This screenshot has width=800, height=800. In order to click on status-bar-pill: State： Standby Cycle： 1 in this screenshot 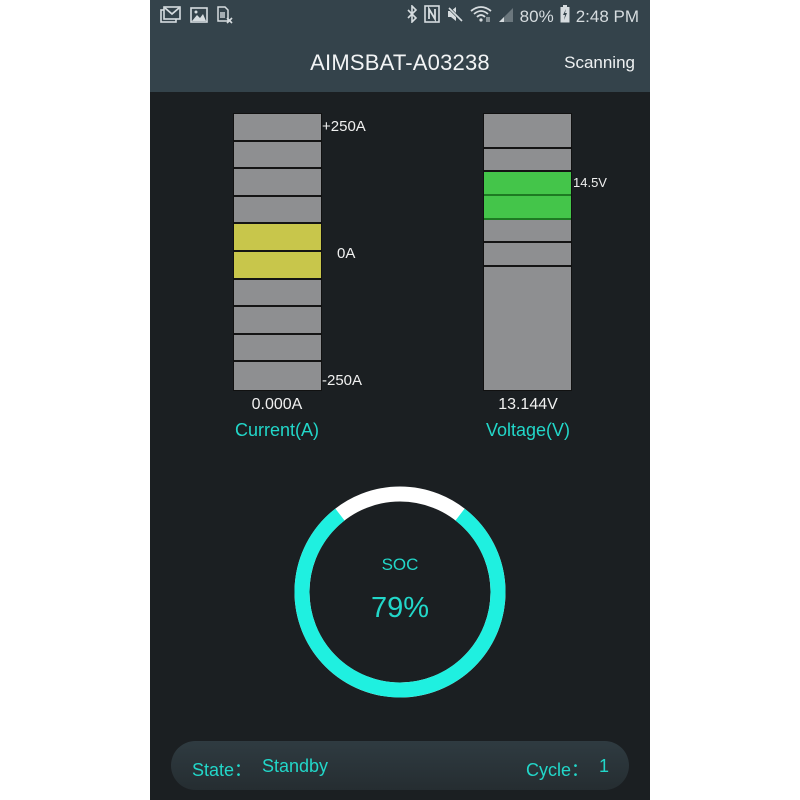, I will do `click(400, 765)`.